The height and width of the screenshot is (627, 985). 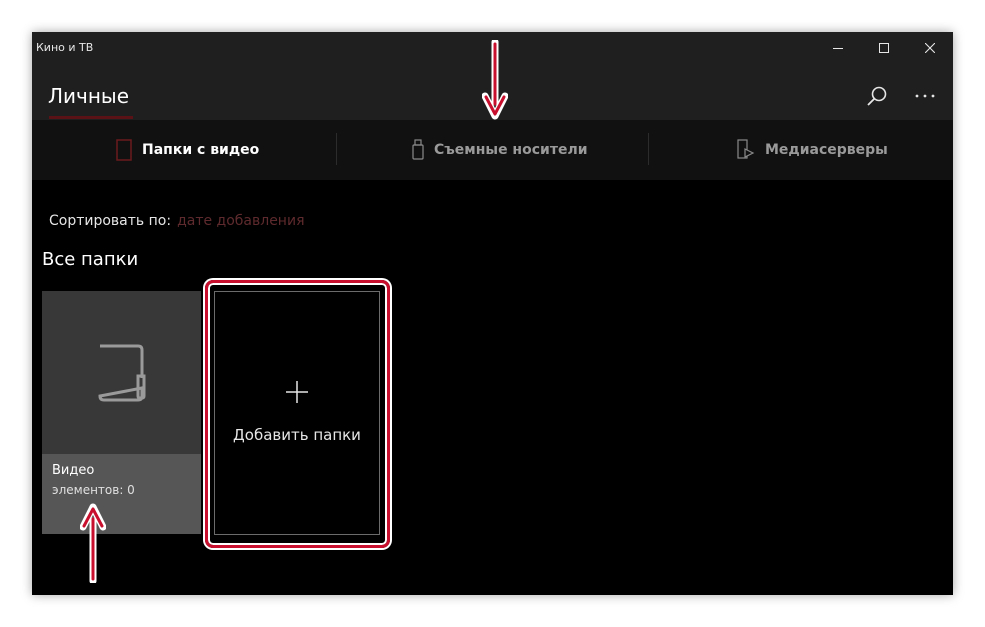 I want to click on add-folders-label: Добавить папки, so click(x=297, y=435).